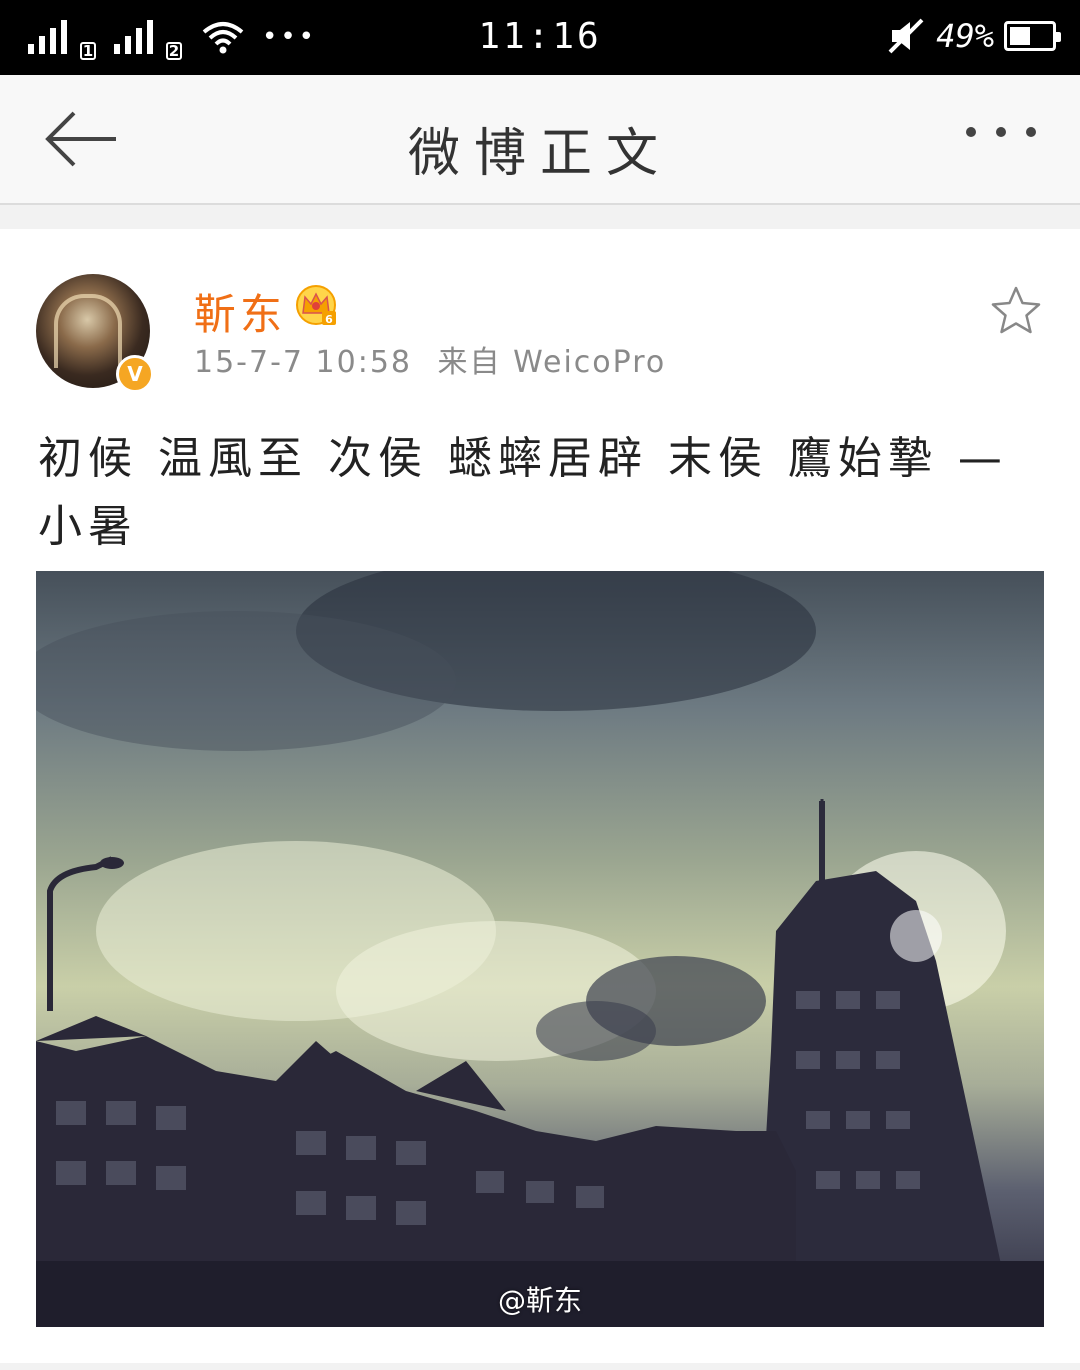 This screenshot has height=1370, width=1080. I want to click on post-source: 来自 WeicoPro, so click(552, 362).